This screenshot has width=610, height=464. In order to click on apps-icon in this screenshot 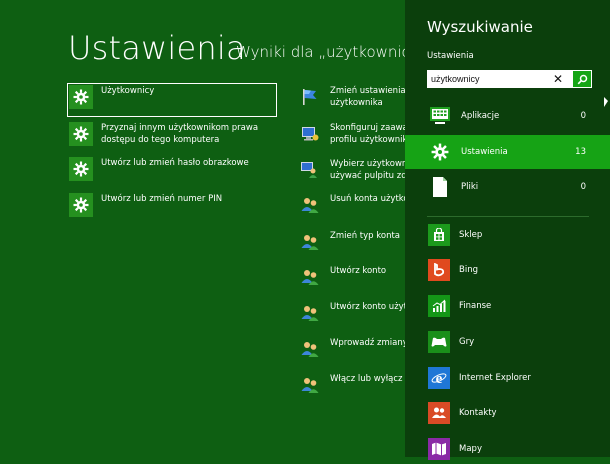, I will do `click(440, 116)`.